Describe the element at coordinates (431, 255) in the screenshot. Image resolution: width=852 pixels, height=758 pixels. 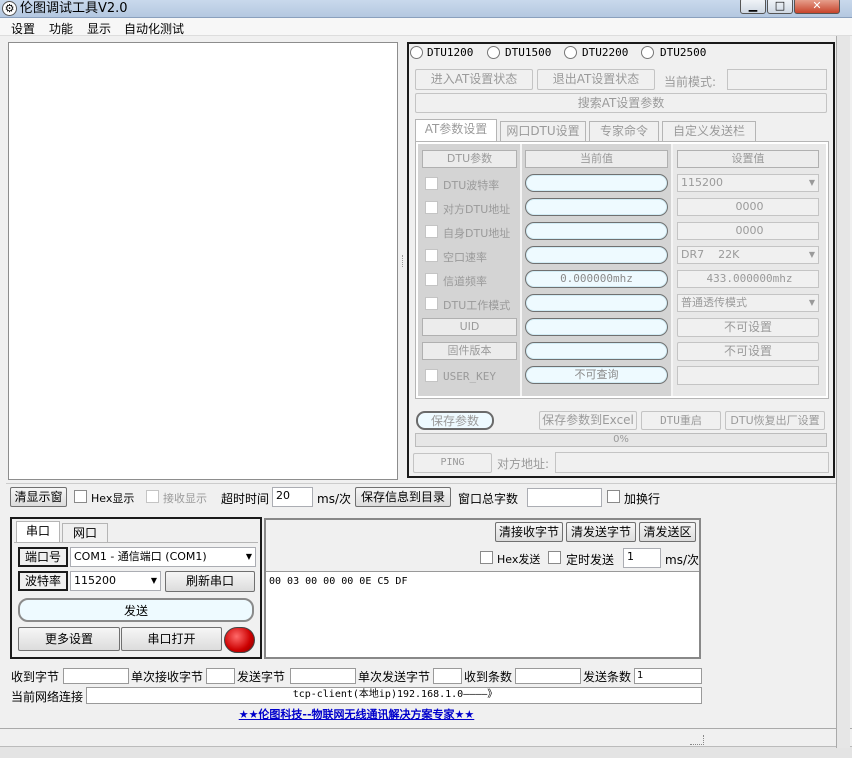
I see `check-air-rate` at that location.